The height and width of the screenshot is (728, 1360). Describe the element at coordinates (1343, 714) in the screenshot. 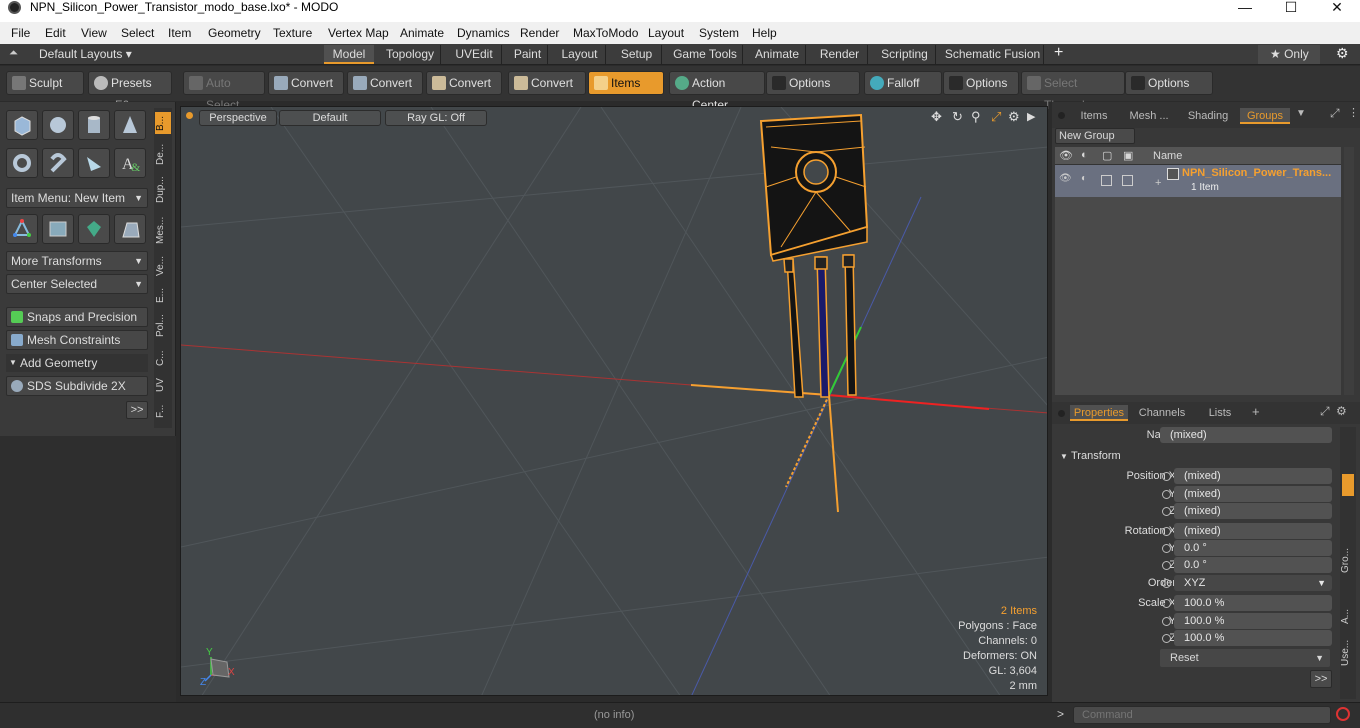

I see `record-icon` at that location.